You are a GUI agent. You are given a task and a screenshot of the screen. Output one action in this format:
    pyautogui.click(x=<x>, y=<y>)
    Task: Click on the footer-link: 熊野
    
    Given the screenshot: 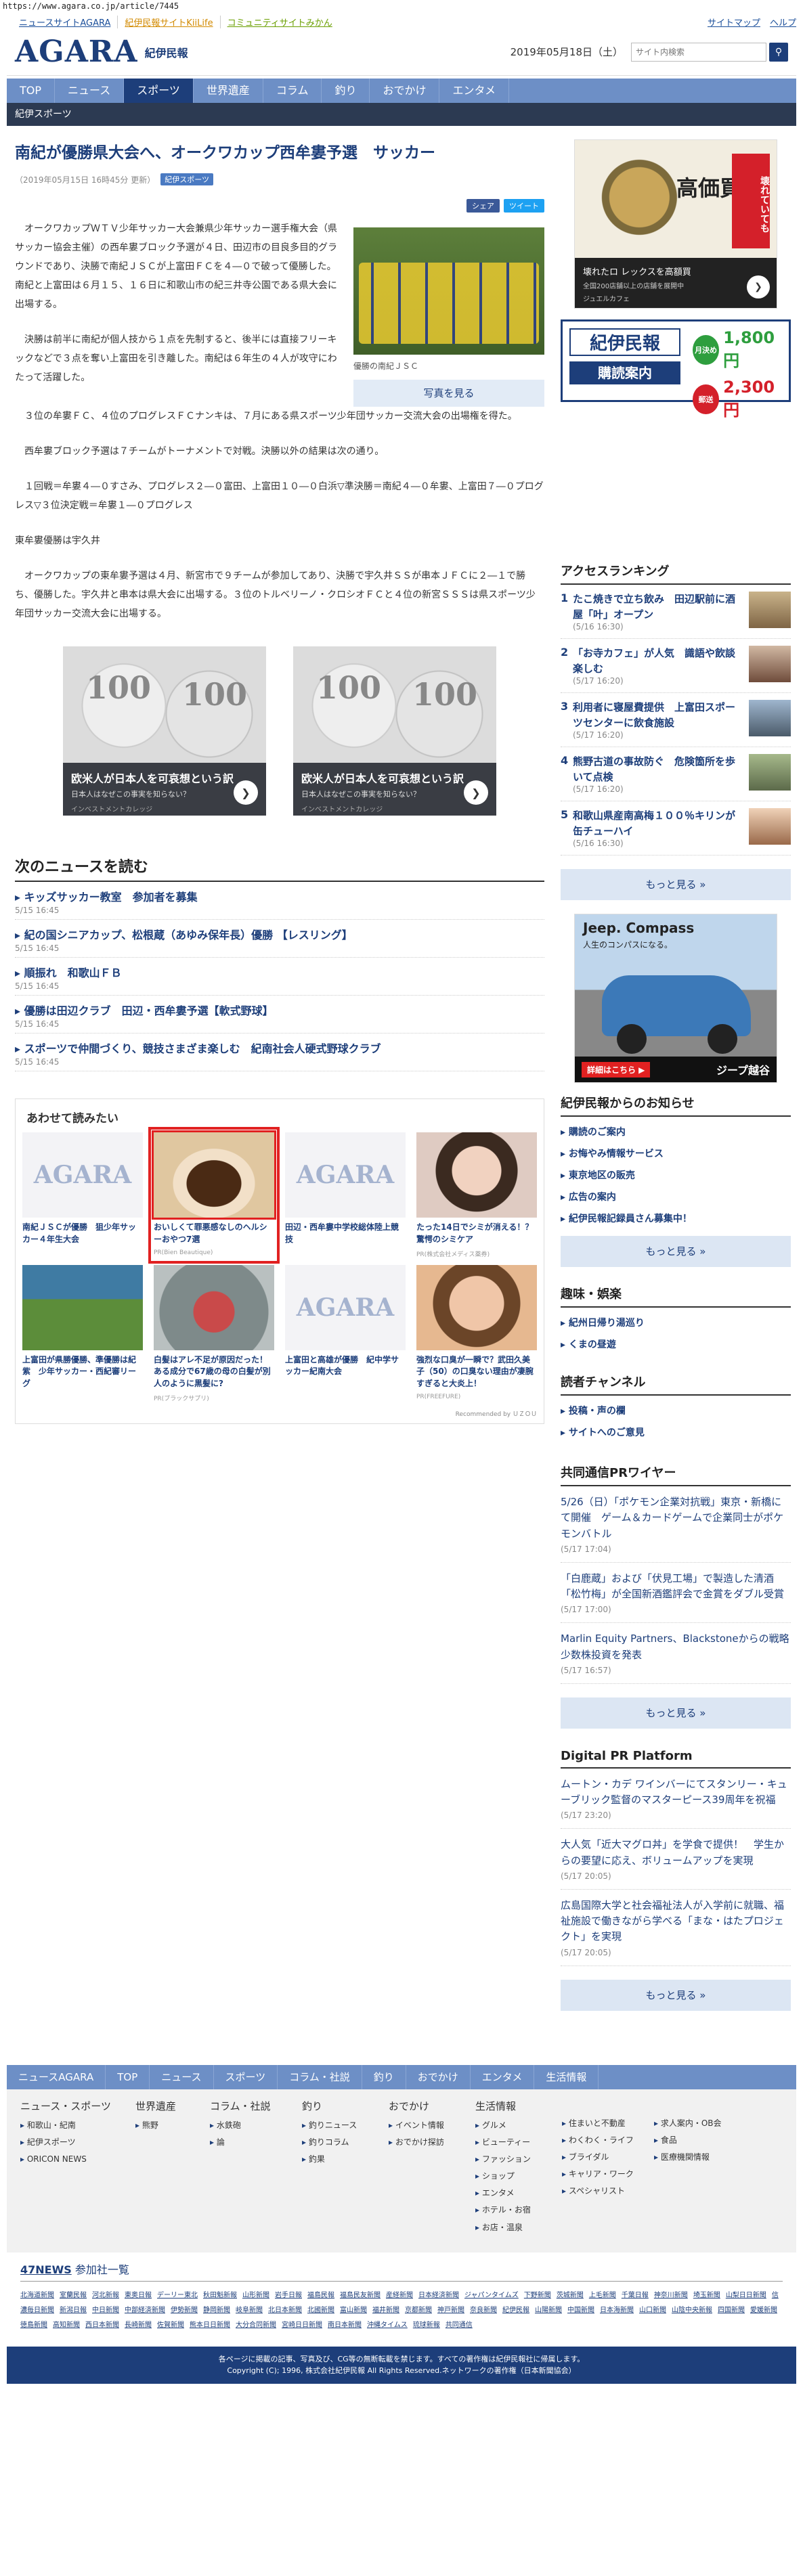 What is the action you would take?
    pyautogui.click(x=172, y=2125)
    